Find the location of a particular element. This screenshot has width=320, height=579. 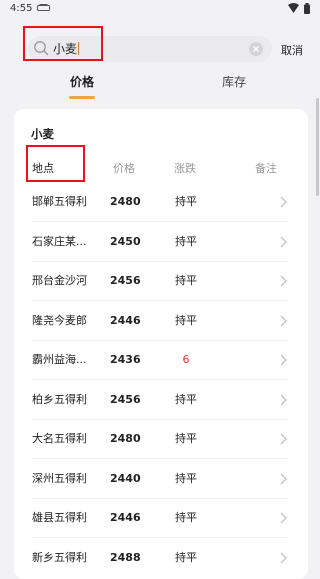

row-location: 邢台金沙河 is located at coordinates (59, 280).